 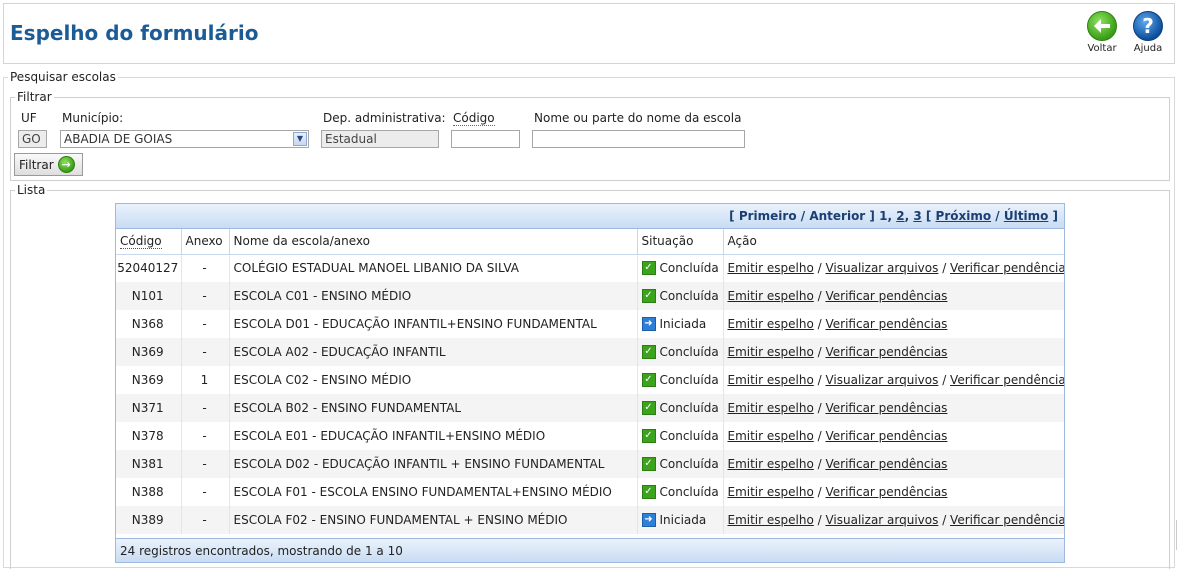 I want to click on filter-legend: Filtrar, so click(x=34, y=97).